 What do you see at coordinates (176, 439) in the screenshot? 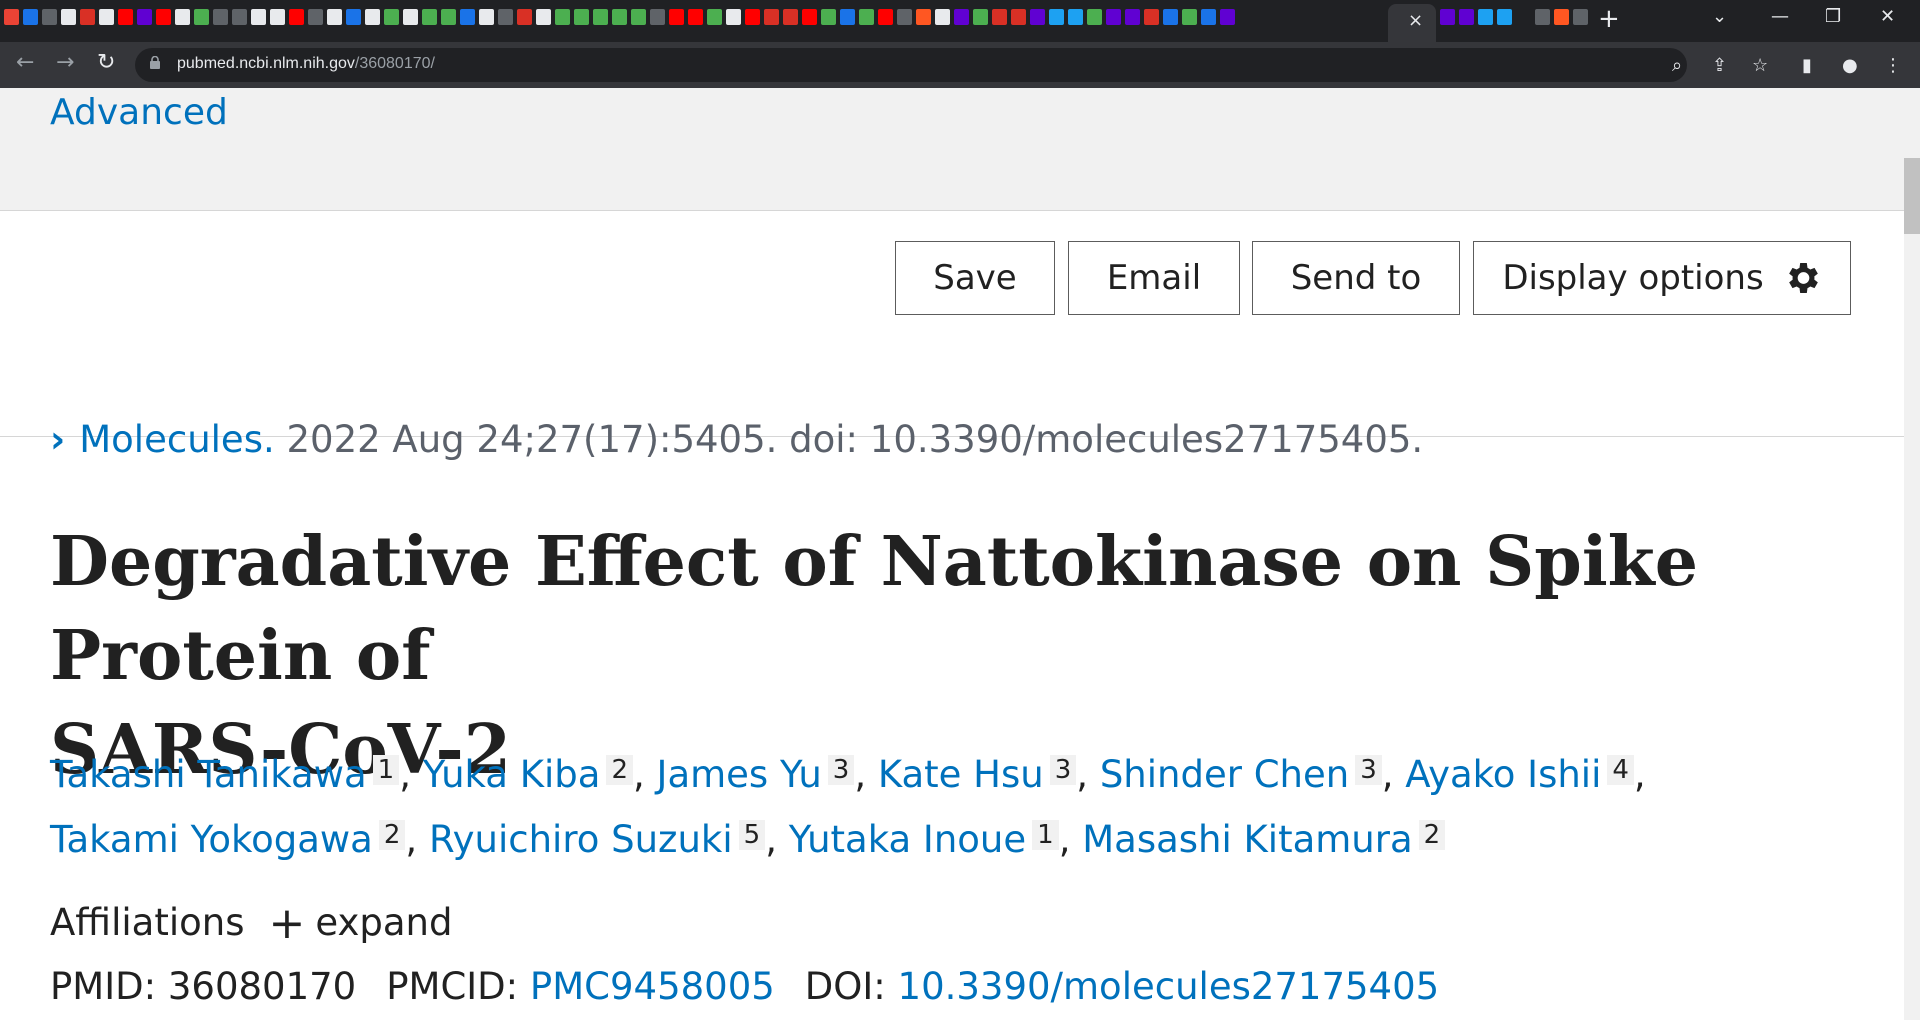
I see `journal-link: Molecules.` at bounding box center [176, 439].